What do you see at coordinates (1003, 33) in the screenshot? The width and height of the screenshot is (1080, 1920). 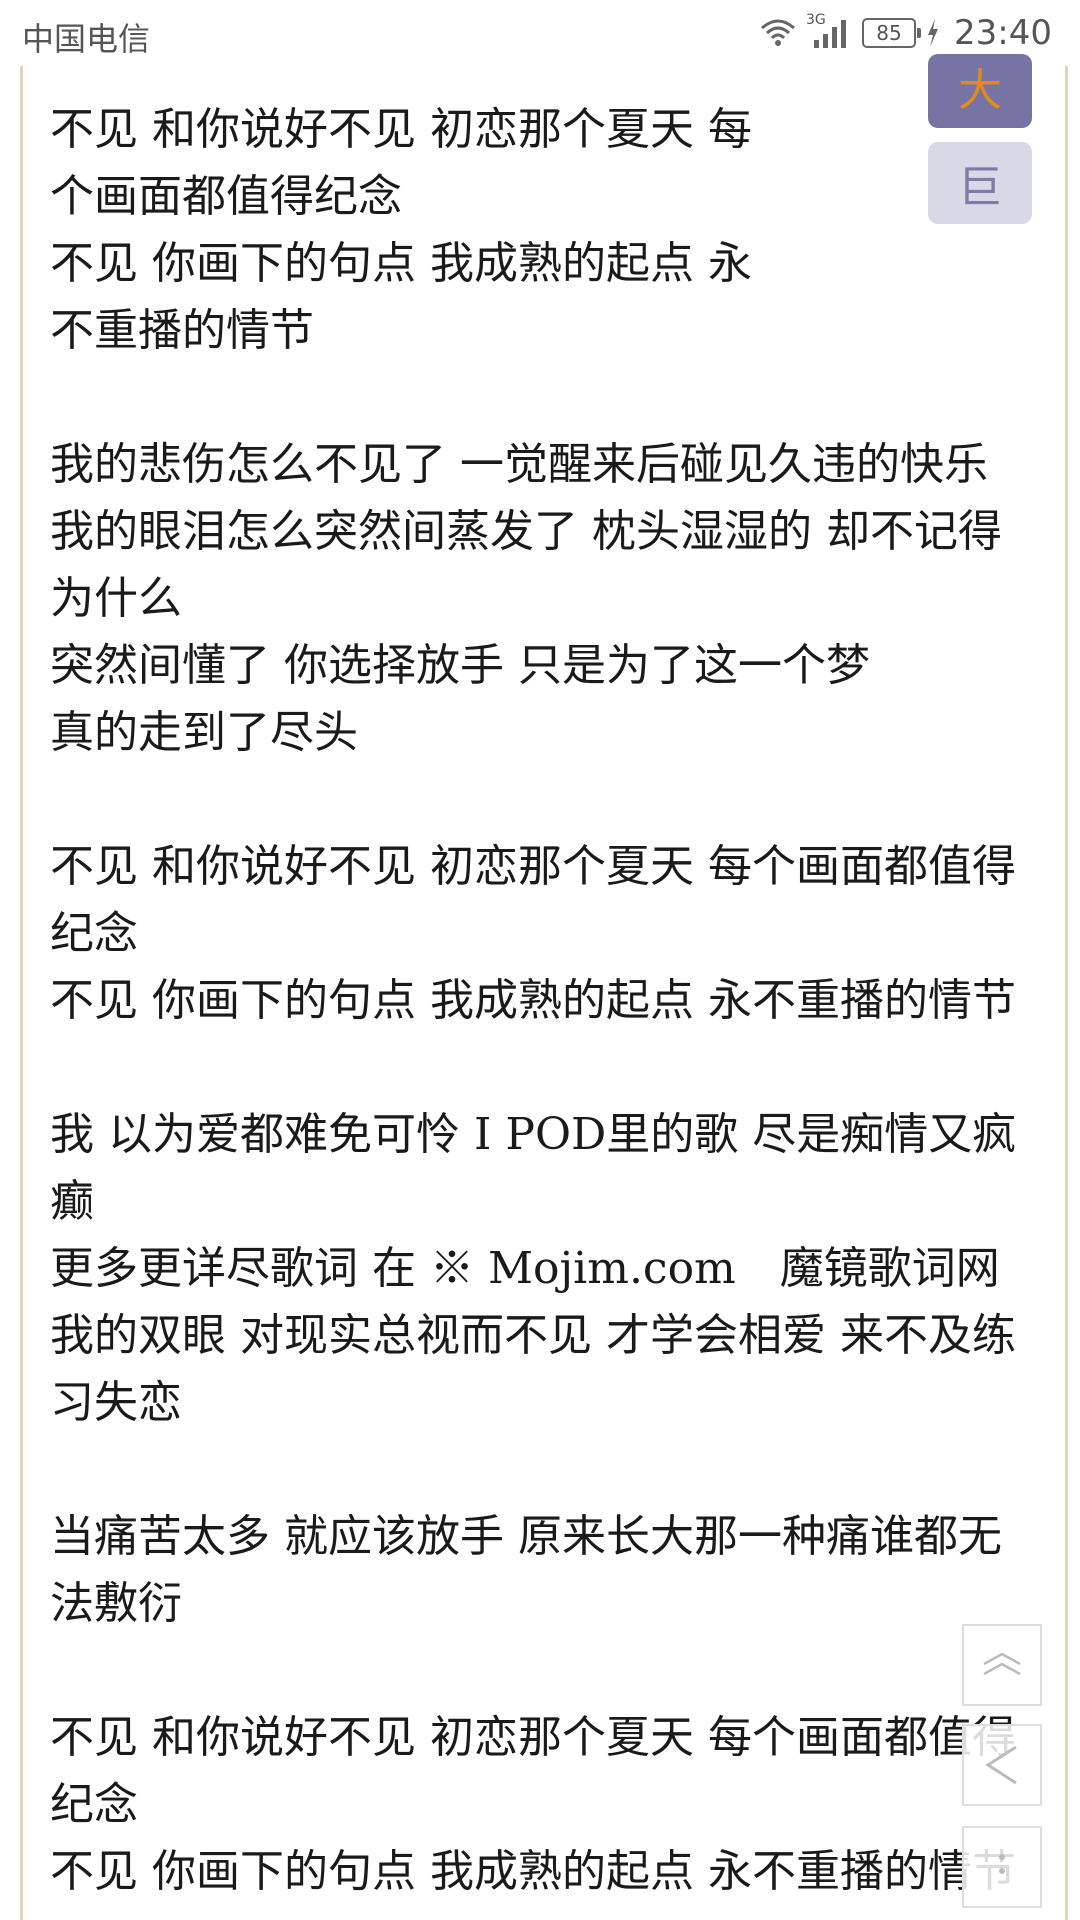 I see `clock: 23:40` at bounding box center [1003, 33].